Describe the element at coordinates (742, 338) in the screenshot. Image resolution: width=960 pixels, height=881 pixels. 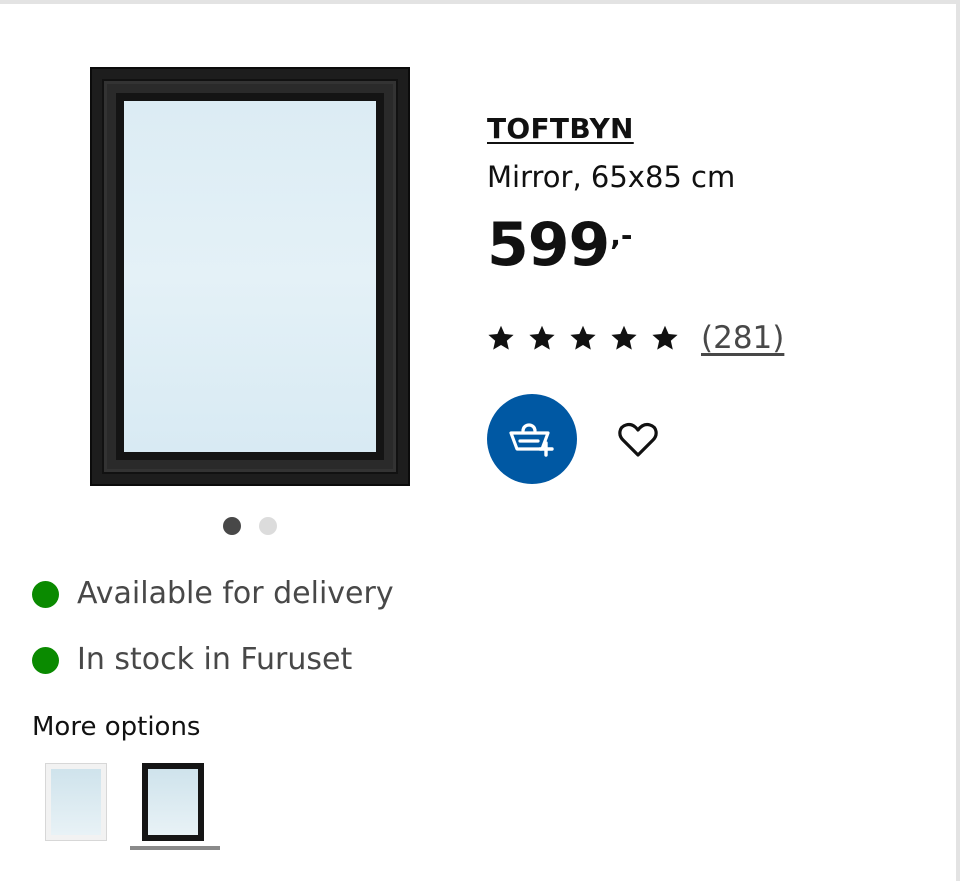
I see `review-count-link: (281)` at that location.